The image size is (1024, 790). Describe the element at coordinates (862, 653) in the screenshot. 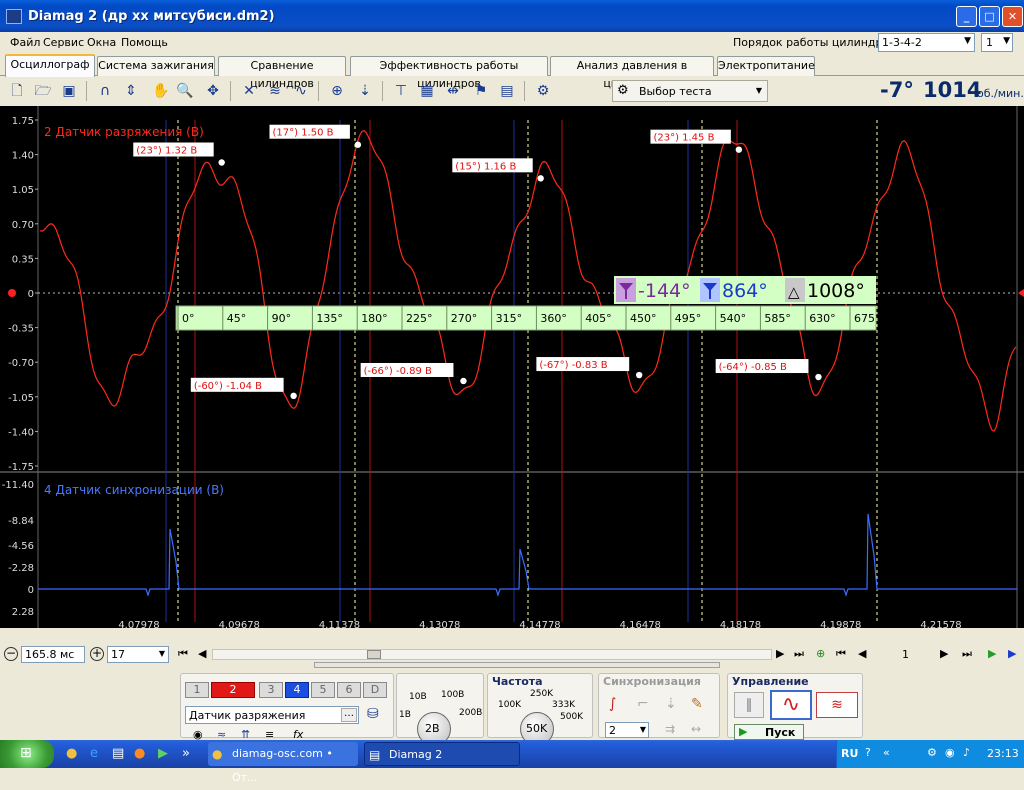

I see `page-prev-icon: ◀` at that location.